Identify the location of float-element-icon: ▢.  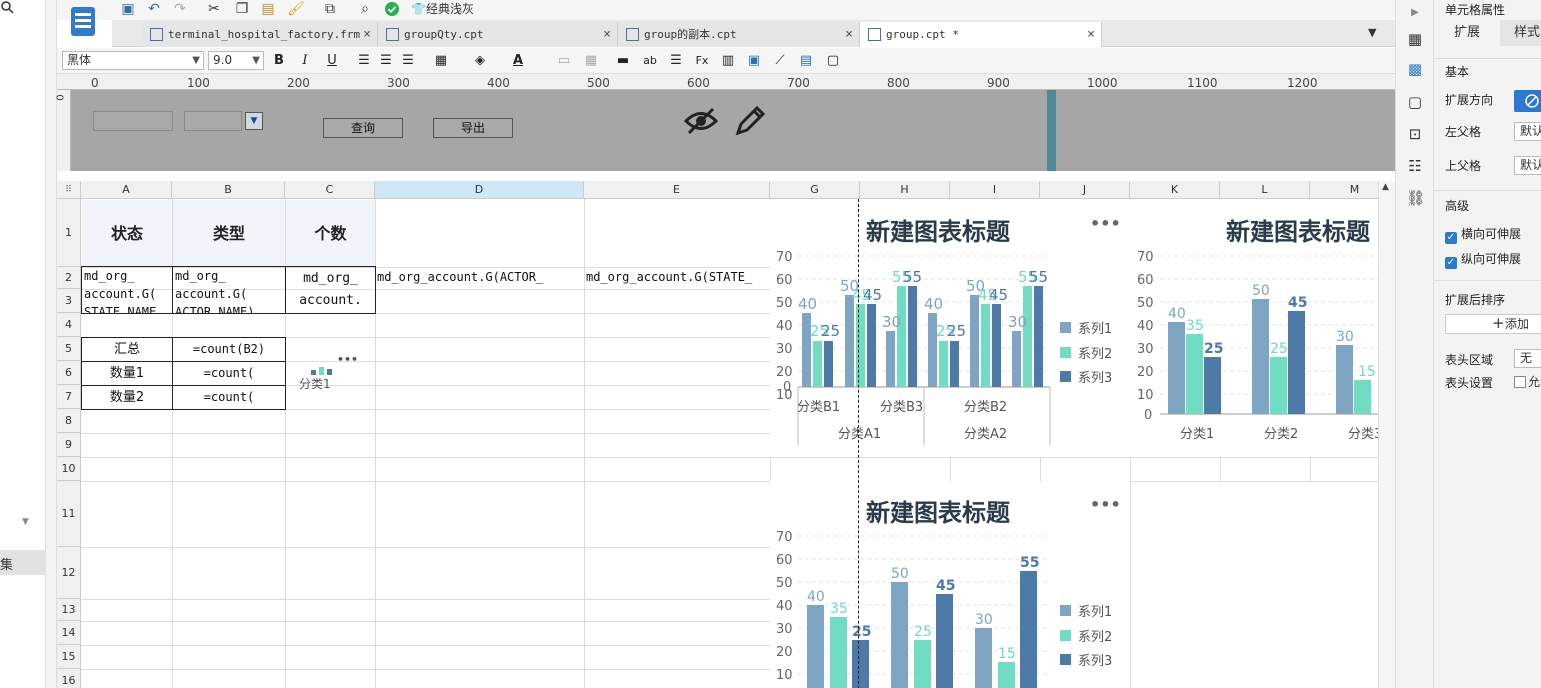
(1415, 102).